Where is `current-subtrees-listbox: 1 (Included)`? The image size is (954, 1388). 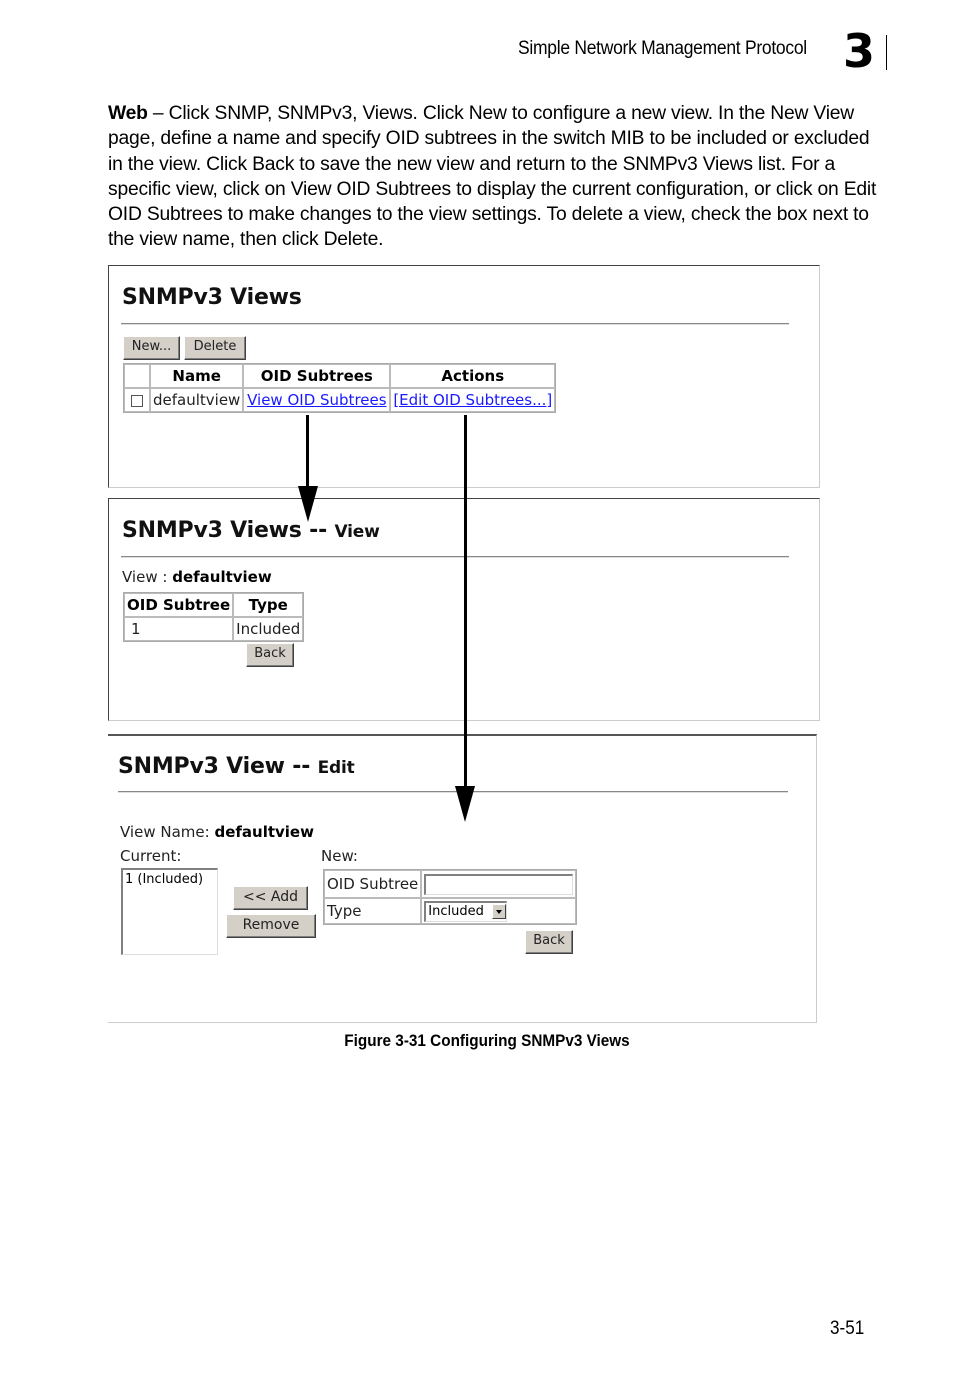 current-subtrees-listbox: 1 (Included) is located at coordinates (169, 911).